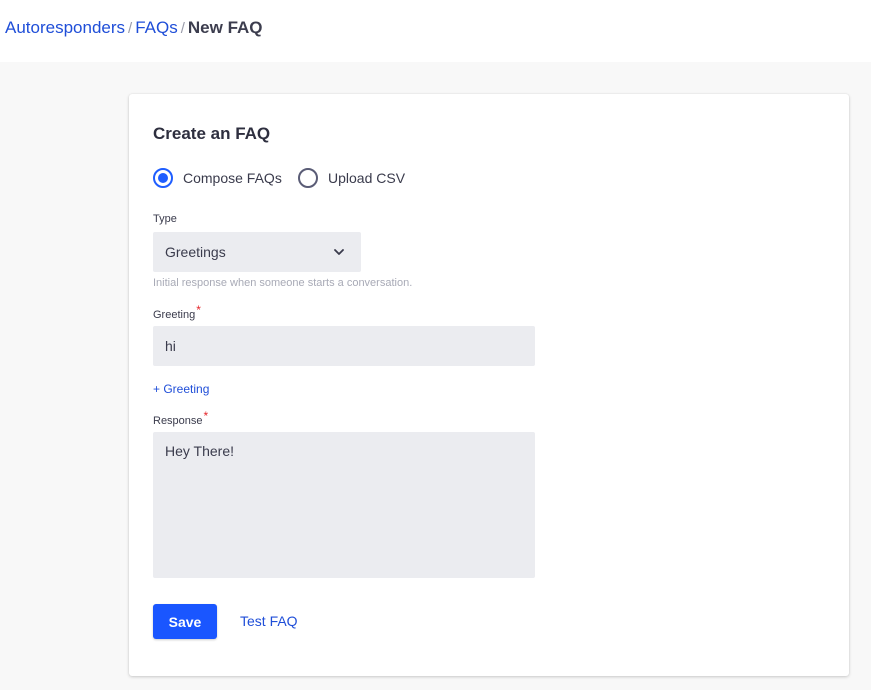  Describe the element at coordinates (308, 178) in the screenshot. I see `radio-unchecked-icon` at that location.